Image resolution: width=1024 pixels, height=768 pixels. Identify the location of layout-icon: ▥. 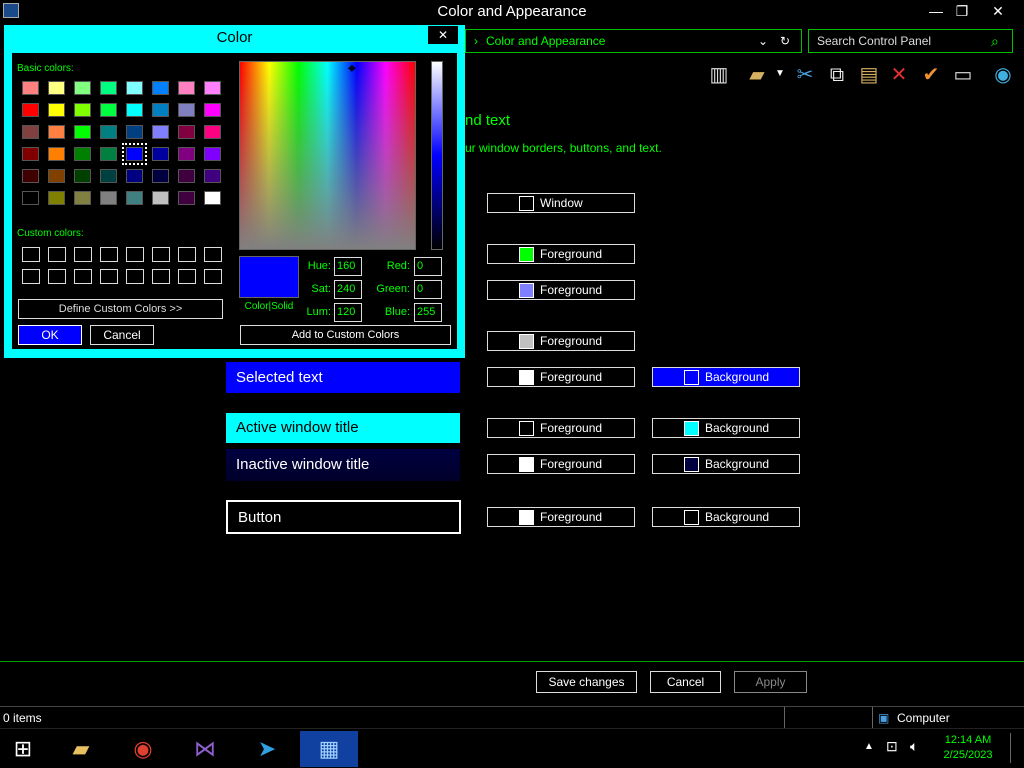
(719, 75).